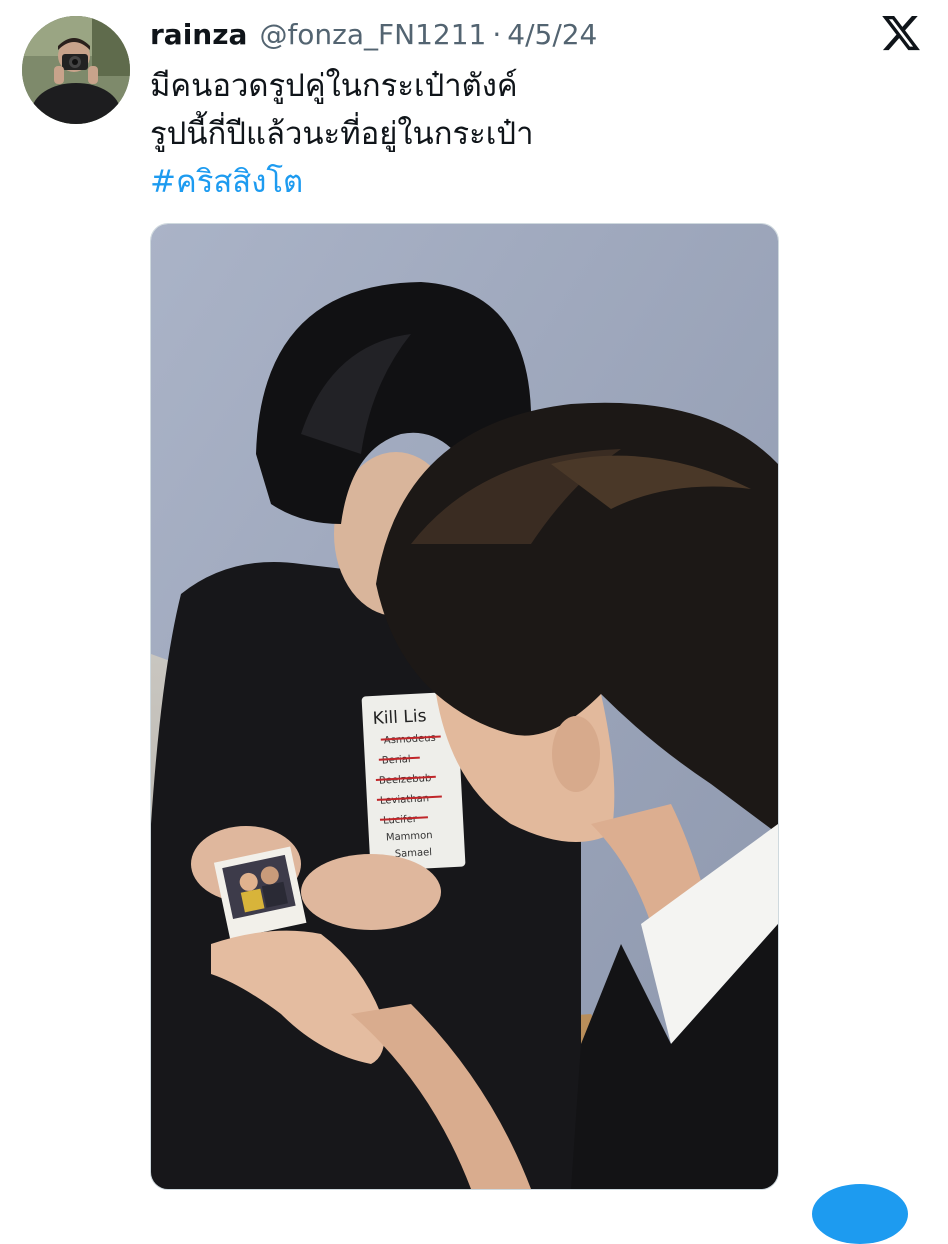 This screenshot has width=948, height=1244. I want to click on tweet-header: rainza @fonza_FN1211 · 4/5/24, so click(373, 34).